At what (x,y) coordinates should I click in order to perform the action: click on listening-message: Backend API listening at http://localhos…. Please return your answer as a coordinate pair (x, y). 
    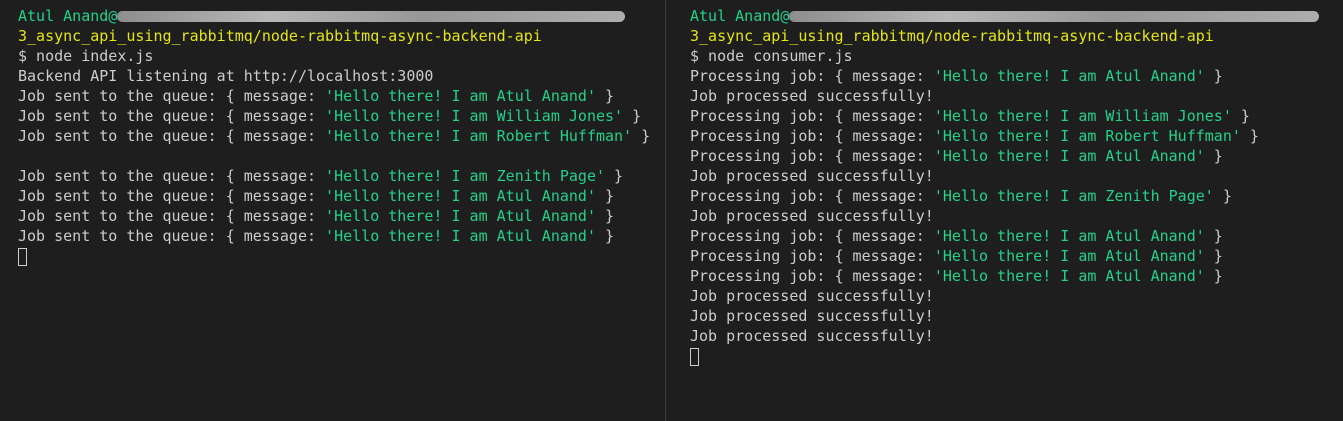
    Looking at the image, I should click on (226, 76).